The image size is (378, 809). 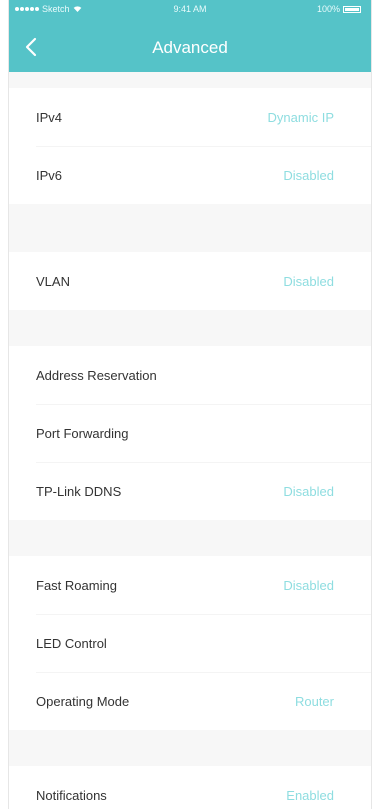 I want to click on row-value: Router, so click(x=314, y=701).